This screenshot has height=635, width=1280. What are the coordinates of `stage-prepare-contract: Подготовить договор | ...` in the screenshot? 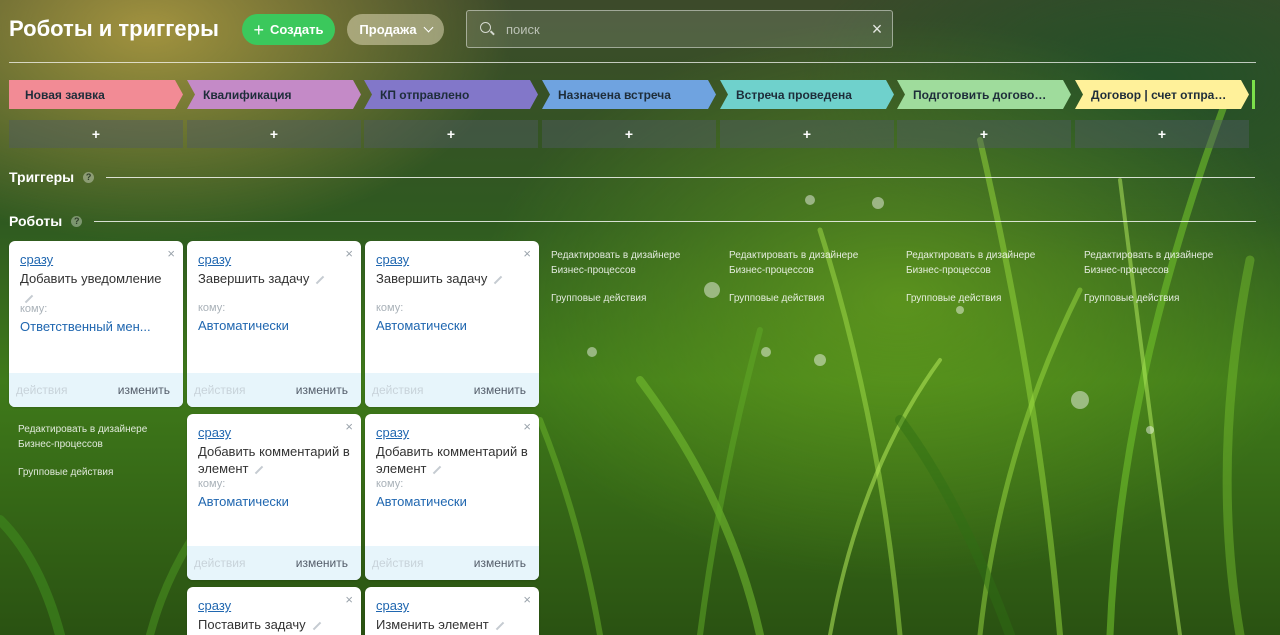 It's located at (984, 94).